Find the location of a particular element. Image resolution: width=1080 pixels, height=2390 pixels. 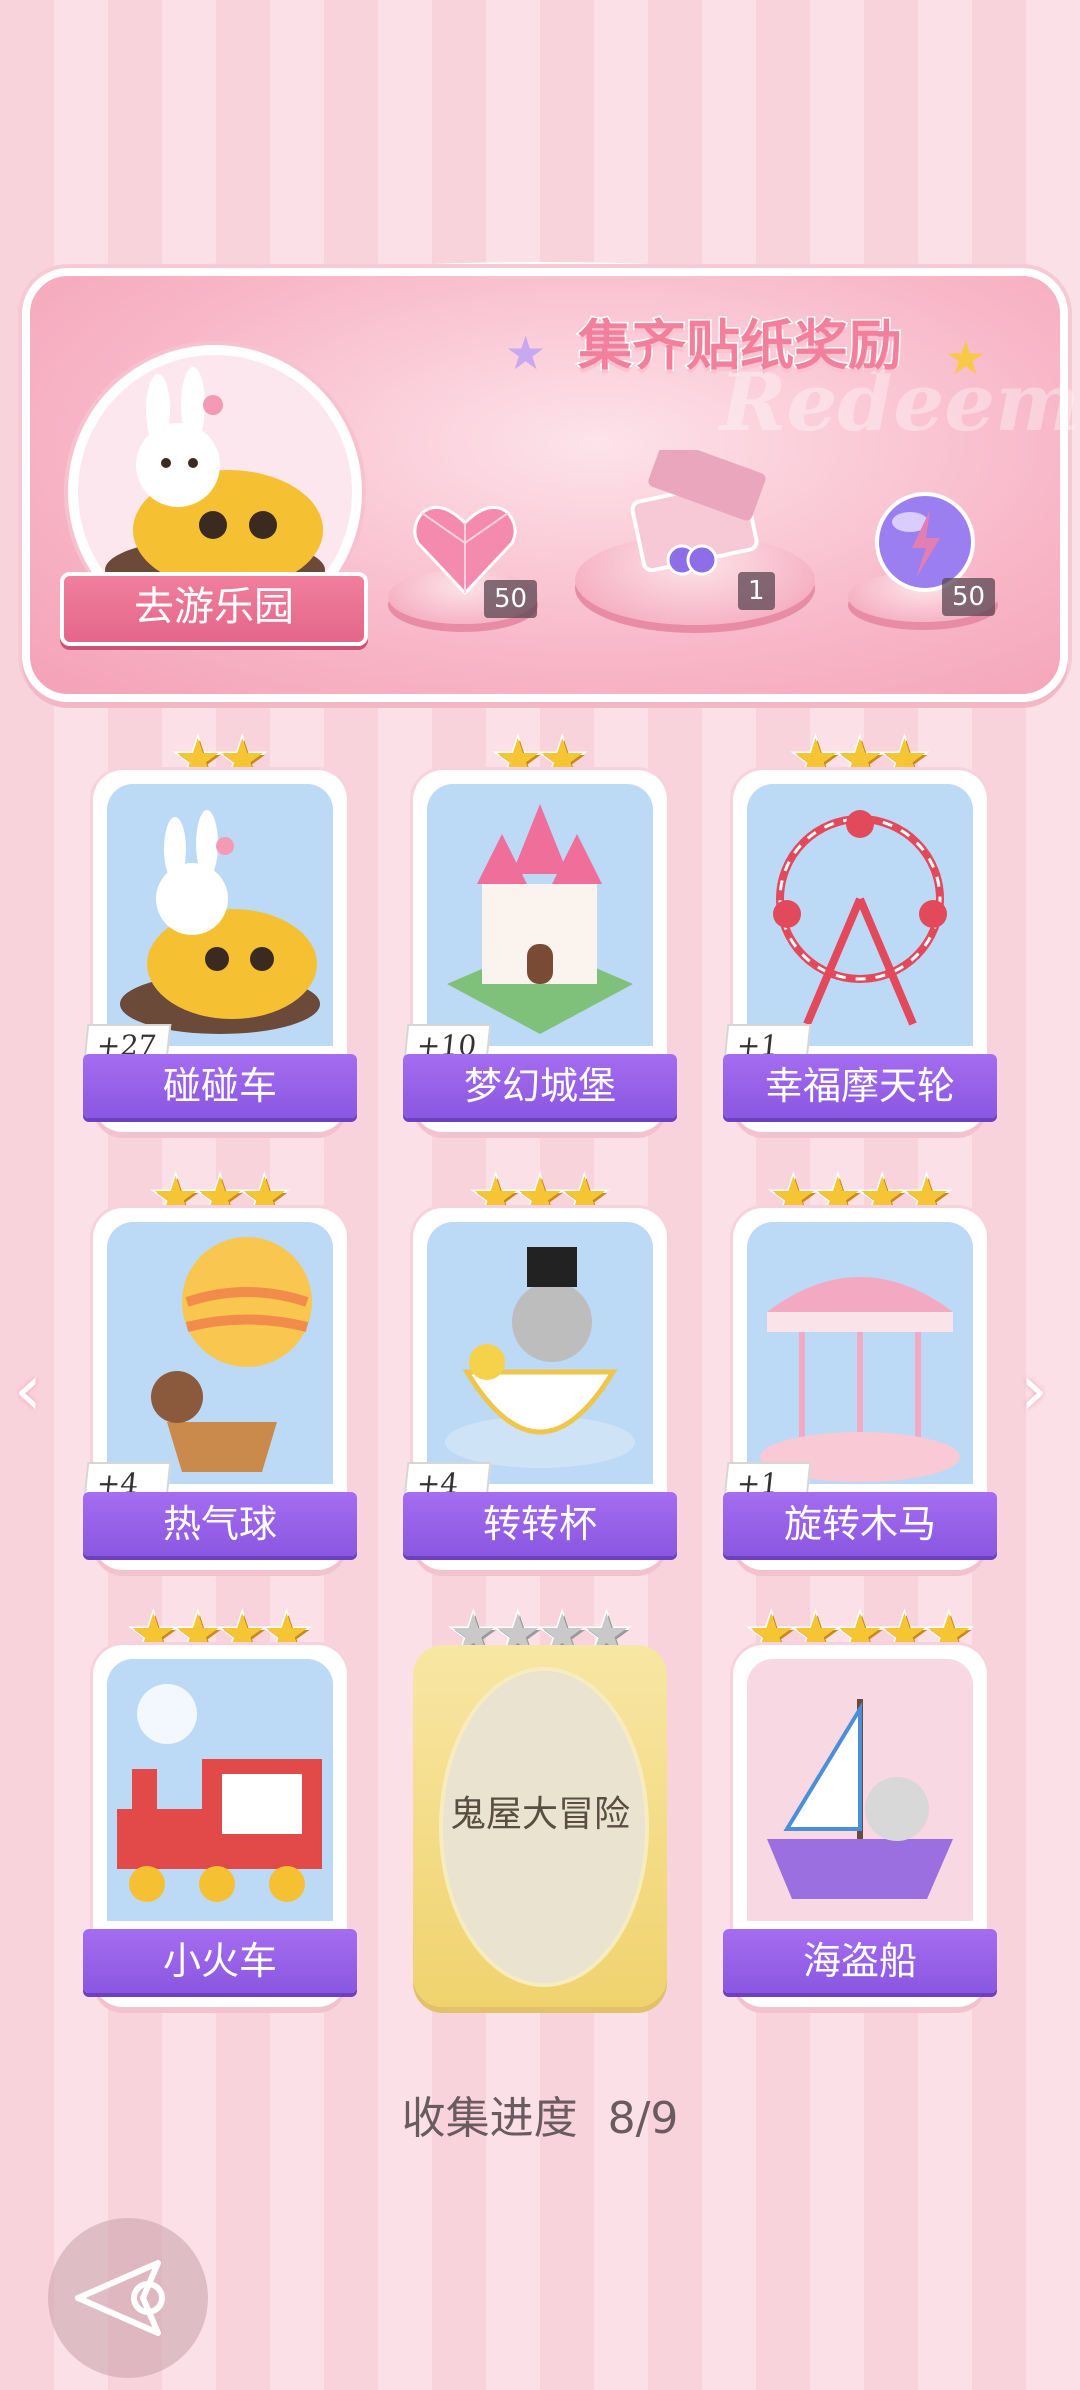

back-button is located at coordinates (128, 2298).